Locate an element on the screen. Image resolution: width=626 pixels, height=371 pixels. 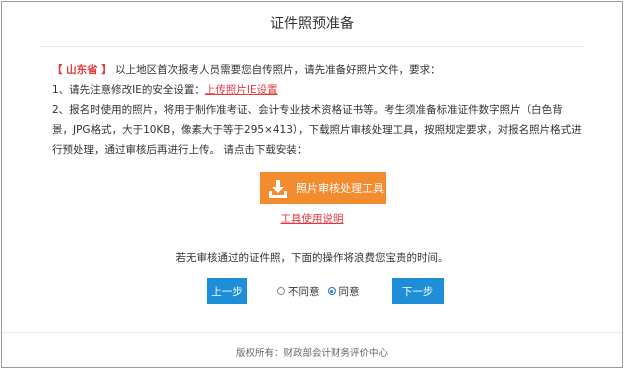
tool-doc-wrap: 工具使用说明 is located at coordinates (312, 218).